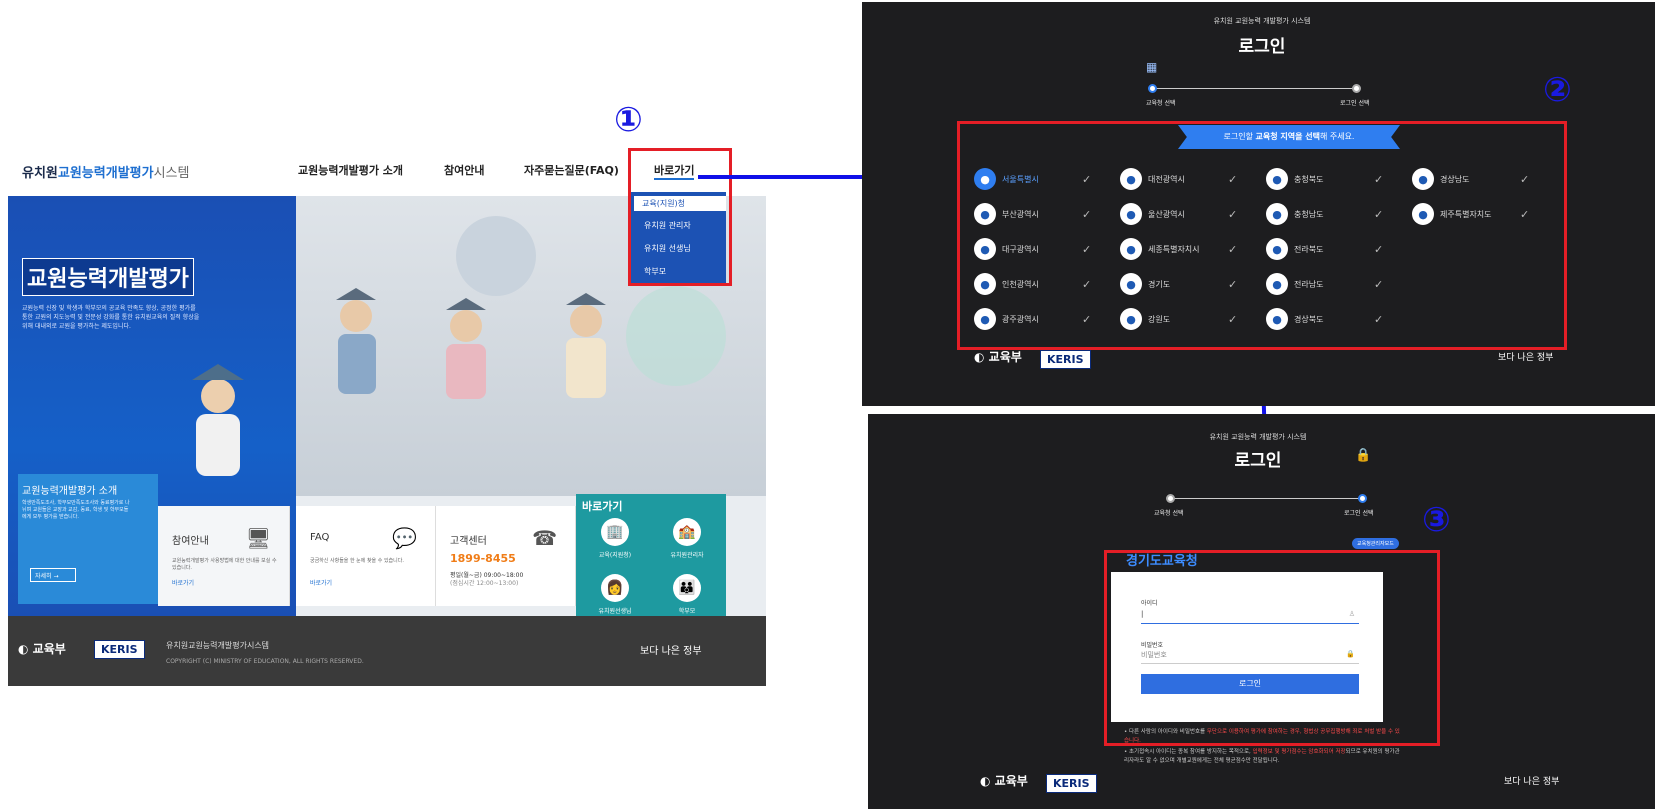 The width and height of the screenshot is (1655, 809). Describe the element at coordinates (1375, 543) in the screenshot. I see `admin-mode-button: 교육청관리자모드` at that location.